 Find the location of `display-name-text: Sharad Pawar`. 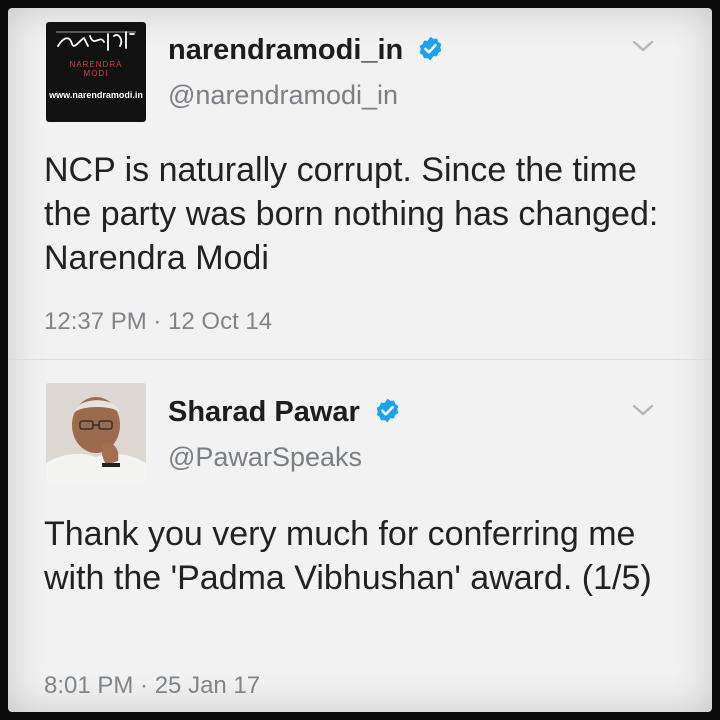

display-name-text: Sharad Pawar is located at coordinates (264, 412).